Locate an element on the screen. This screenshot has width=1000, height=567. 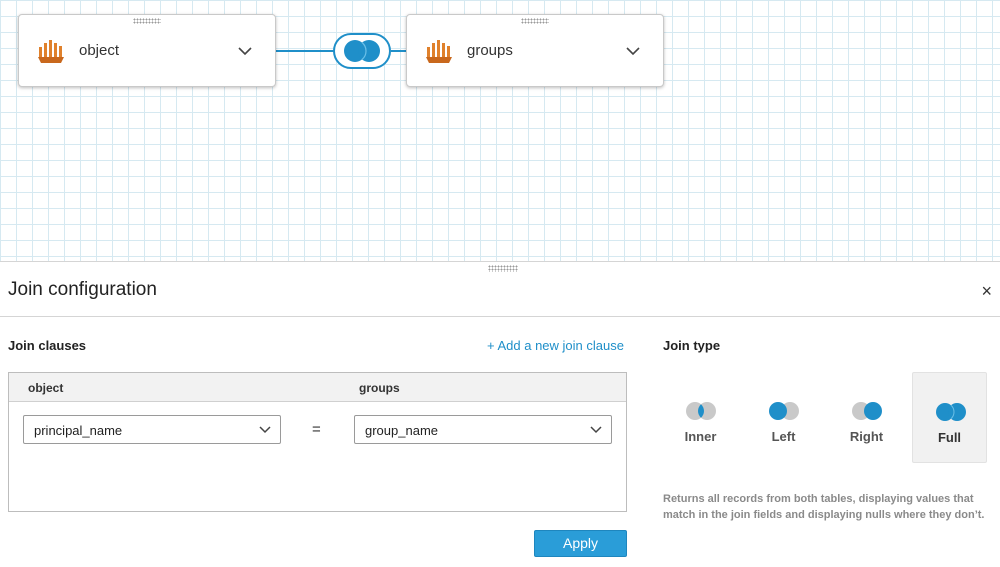
apply-button: Apply is located at coordinates (580, 543).